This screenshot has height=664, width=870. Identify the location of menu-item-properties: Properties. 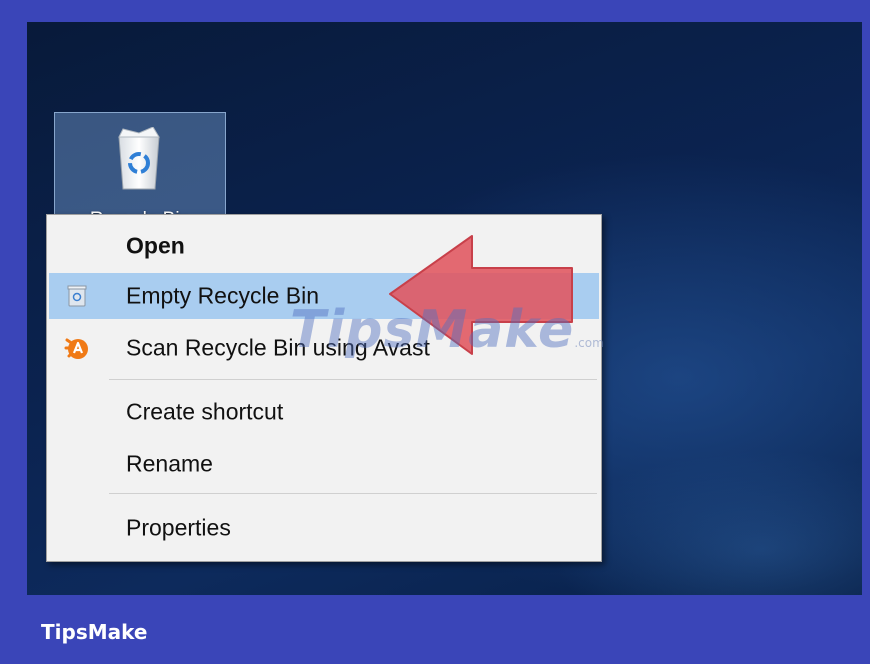
(324, 528).